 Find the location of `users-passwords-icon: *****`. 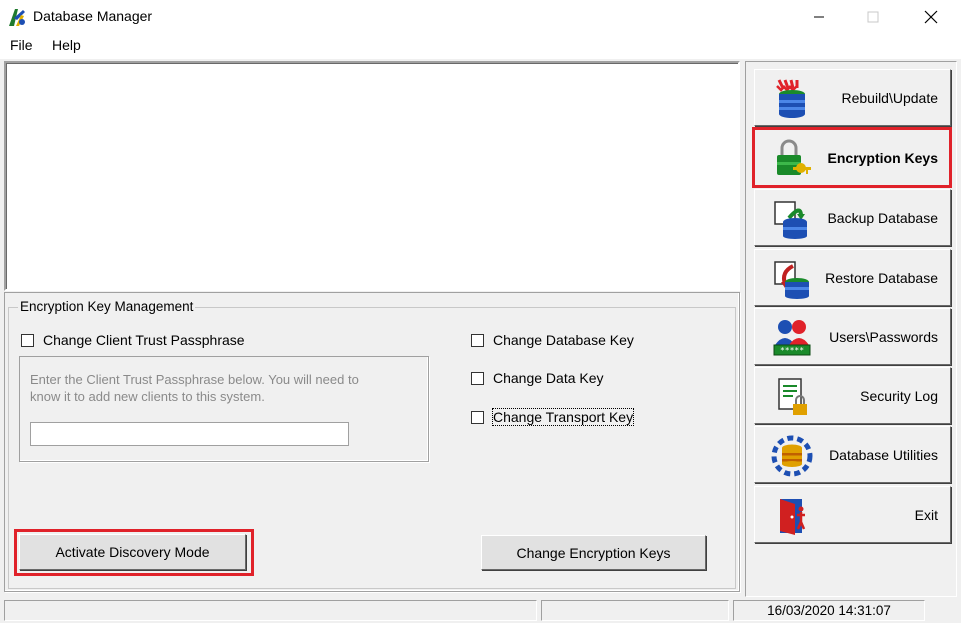

users-passwords-icon: ***** is located at coordinates (792, 338).